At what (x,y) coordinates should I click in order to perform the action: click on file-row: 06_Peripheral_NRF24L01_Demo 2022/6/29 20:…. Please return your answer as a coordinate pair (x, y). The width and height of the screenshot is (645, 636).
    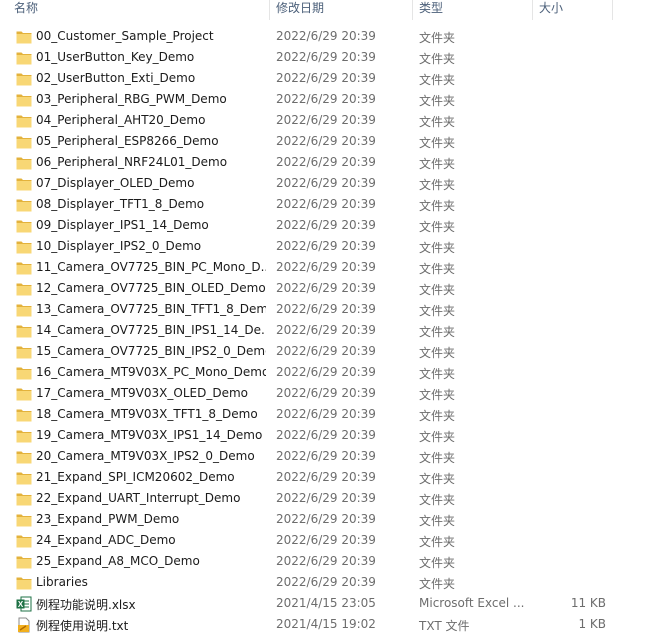
    Looking at the image, I should click on (322, 163).